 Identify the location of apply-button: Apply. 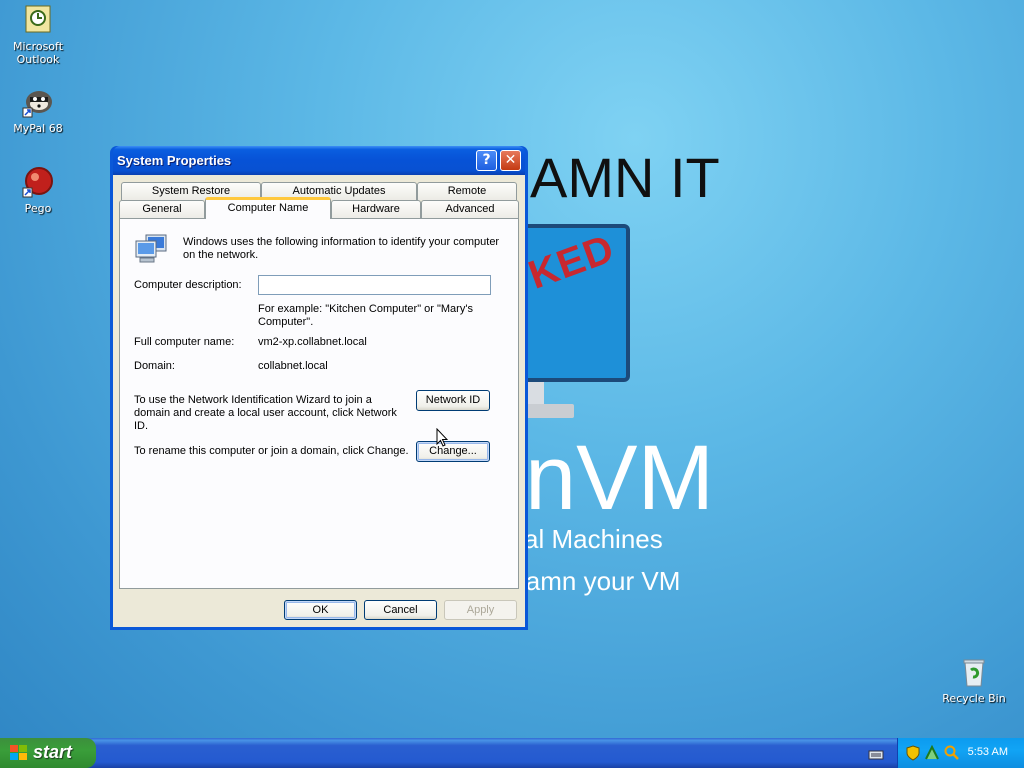
(480, 610).